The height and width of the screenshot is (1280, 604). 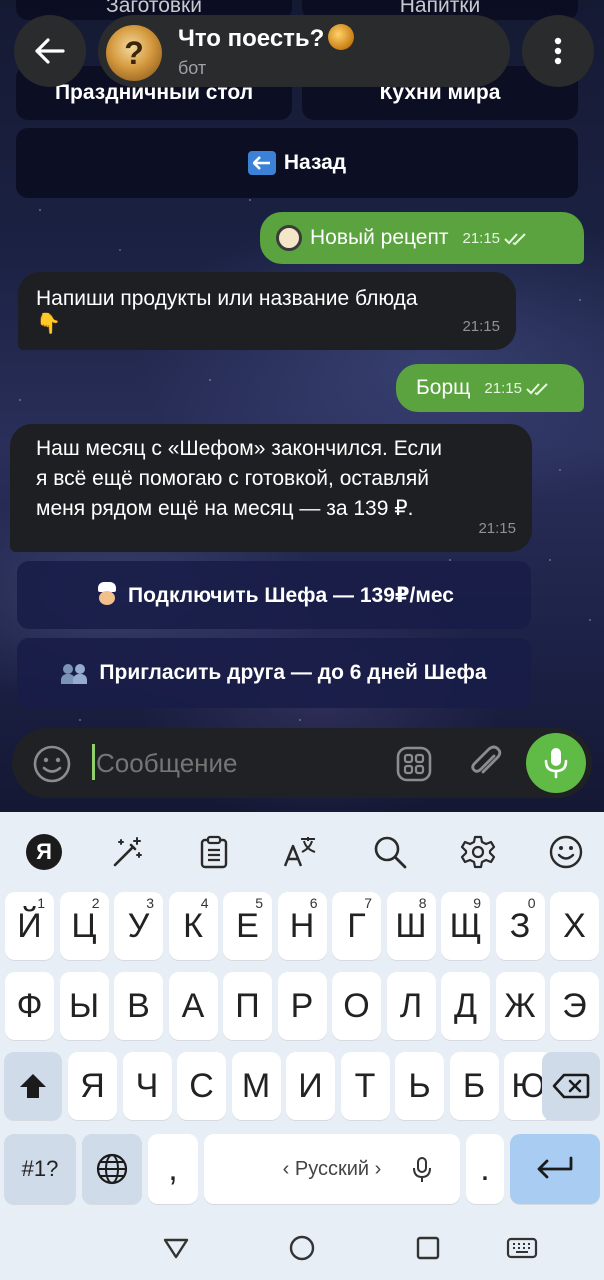 What do you see at coordinates (419, 1086) in the screenshot?
I see `letter-key: Ь` at bounding box center [419, 1086].